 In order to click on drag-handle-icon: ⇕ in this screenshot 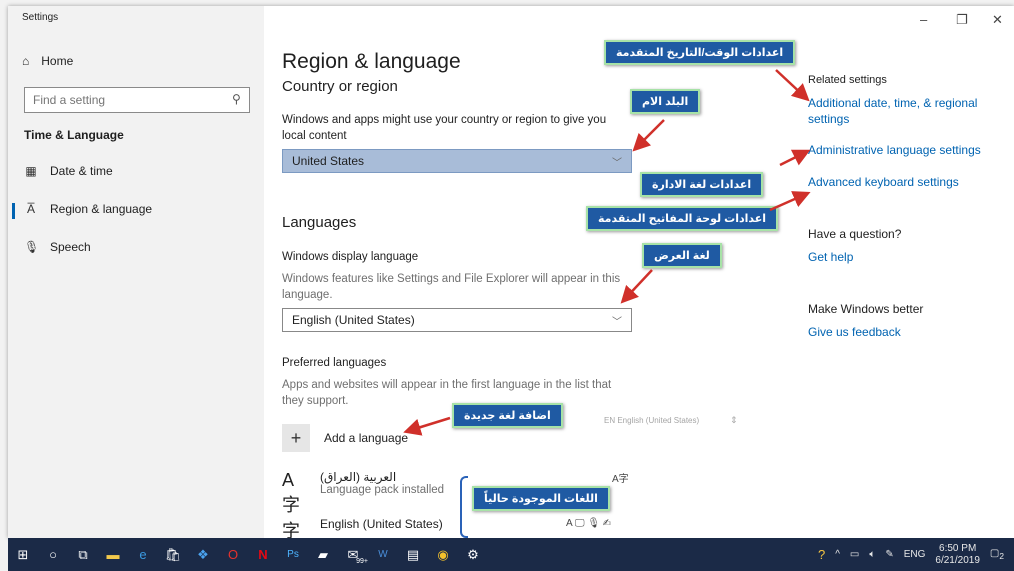, I will do `click(734, 420)`.